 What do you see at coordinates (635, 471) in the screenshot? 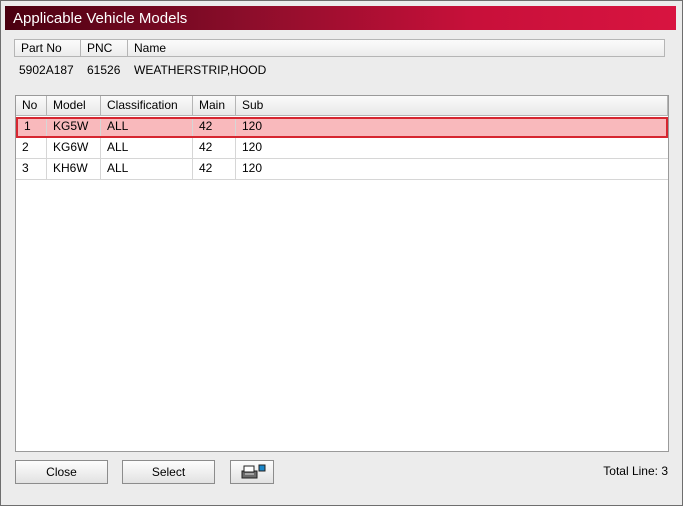
I see `total-lines-label: Total Line: 3` at bounding box center [635, 471].